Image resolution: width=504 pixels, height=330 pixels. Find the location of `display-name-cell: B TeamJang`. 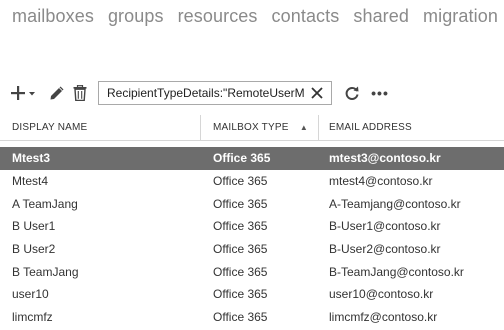

display-name-cell: B TeamJang is located at coordinates (45, 271).